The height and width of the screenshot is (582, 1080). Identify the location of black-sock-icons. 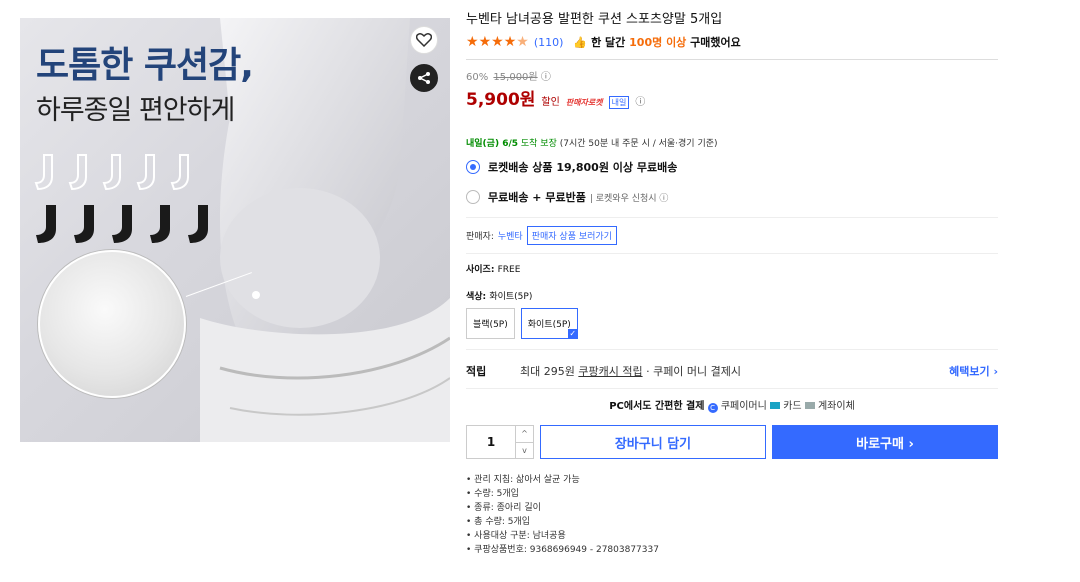
(127, 225).